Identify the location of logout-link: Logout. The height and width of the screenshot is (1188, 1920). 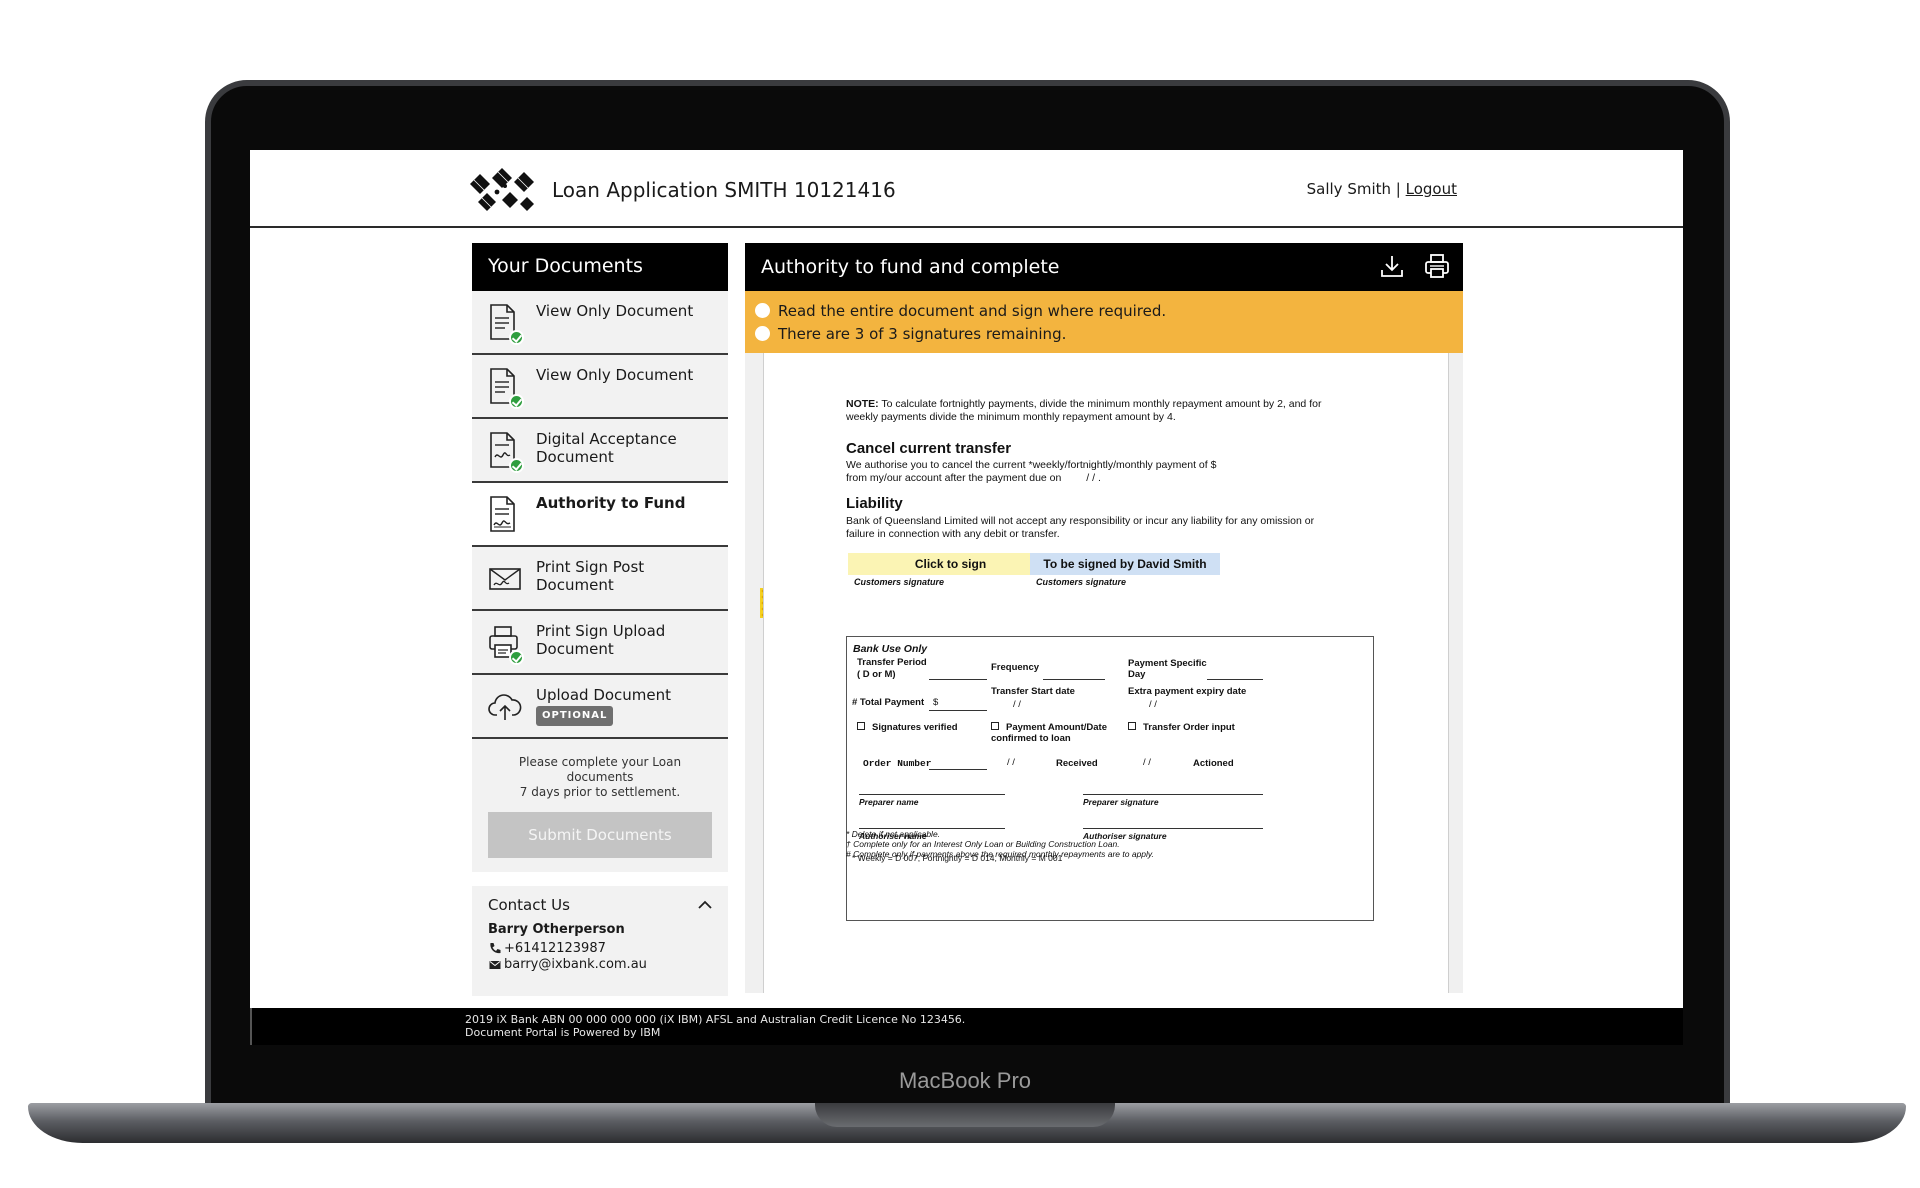
(1431, 189).